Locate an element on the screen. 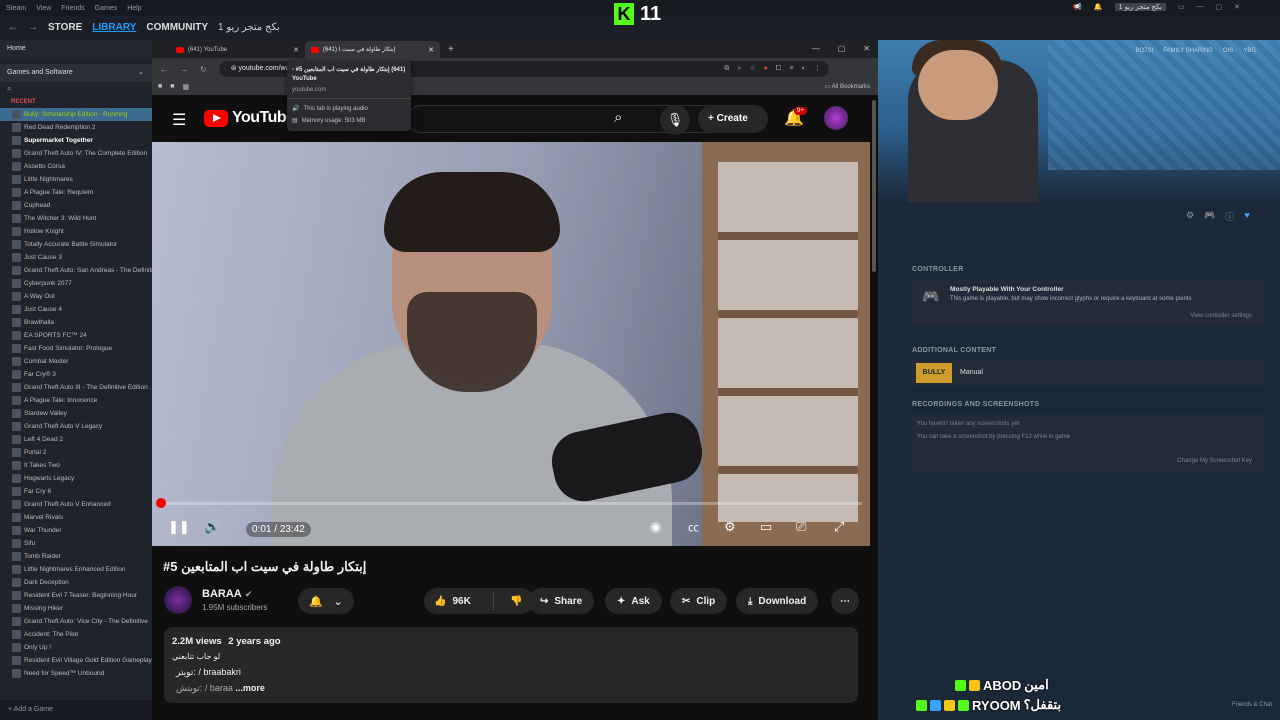 The width and height of the screenshot is (1280, 720). library-game-item: EA SPORTS FC™ 24 is located at coordinates (76, 335).